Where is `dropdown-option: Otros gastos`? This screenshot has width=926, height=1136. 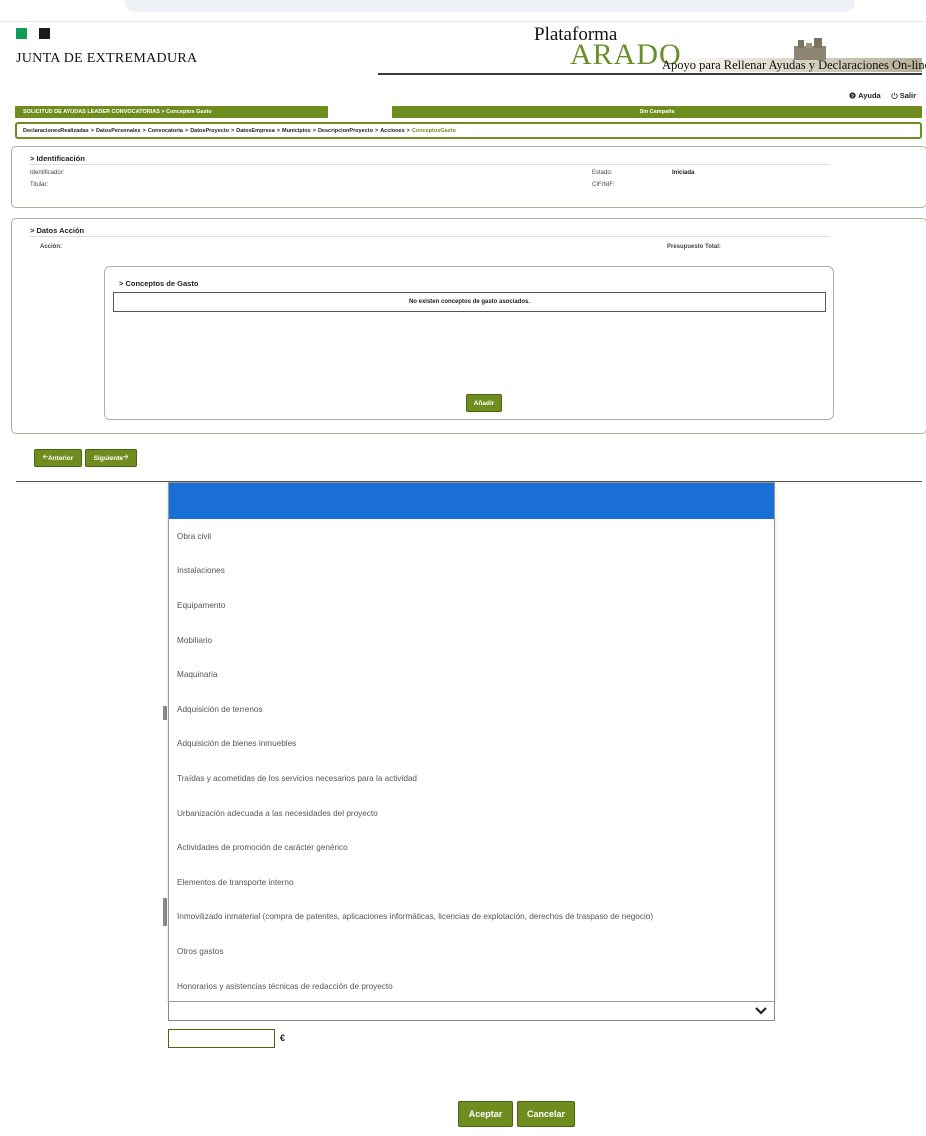 dropdown-option: Otros gastos is located at coordinates (471, 951).